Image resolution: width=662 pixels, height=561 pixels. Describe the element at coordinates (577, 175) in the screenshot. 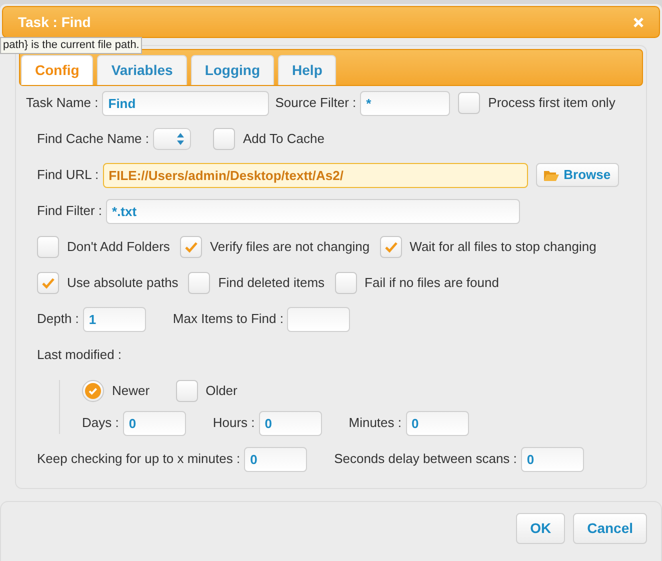

I see `browse-button: Browse` at that location.